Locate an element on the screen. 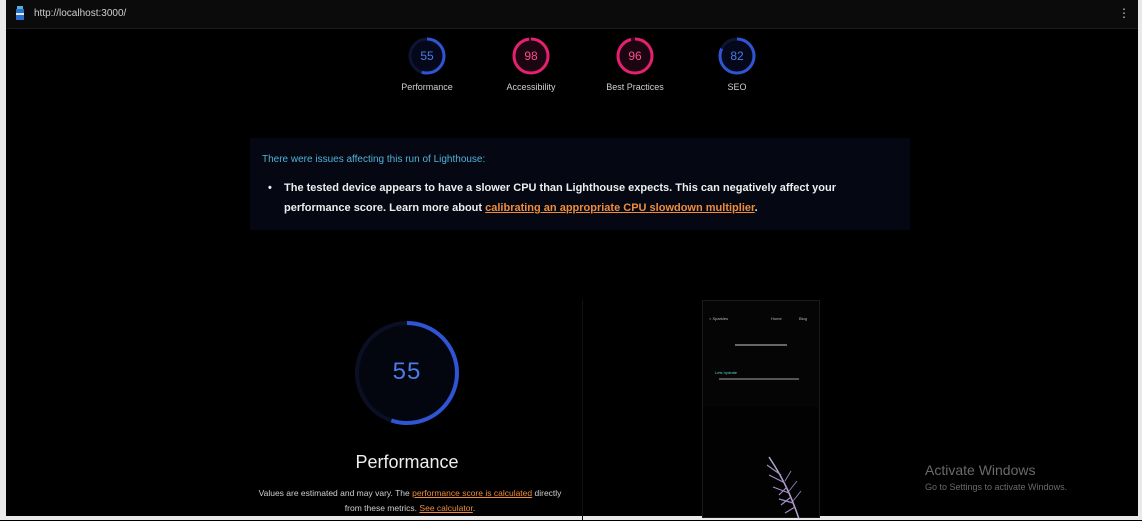 The height and width of the screenshot is (521, 1142). see-calculator-link: See calculator is located at coordinates (445, 508).